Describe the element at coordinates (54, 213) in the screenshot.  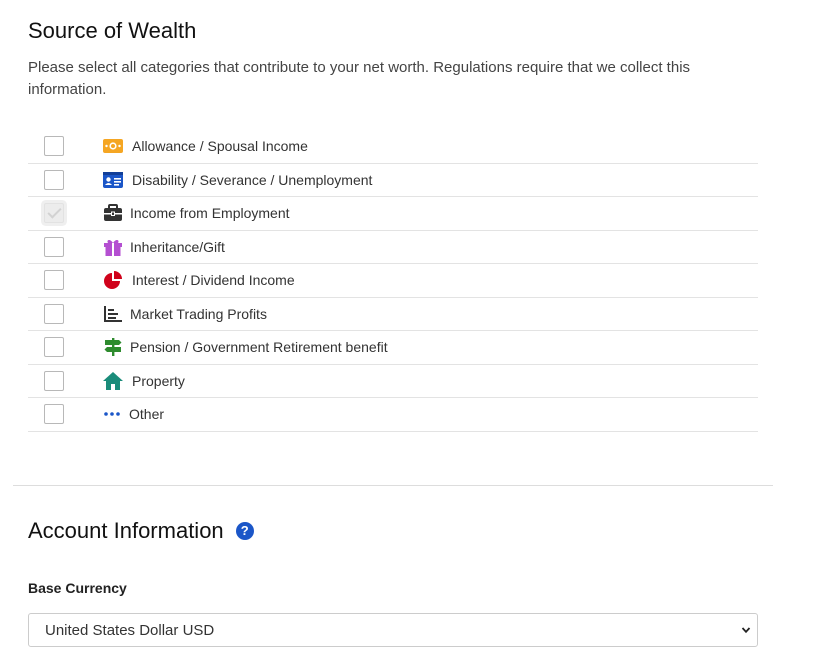
I see `checkbox-employment` at that location.